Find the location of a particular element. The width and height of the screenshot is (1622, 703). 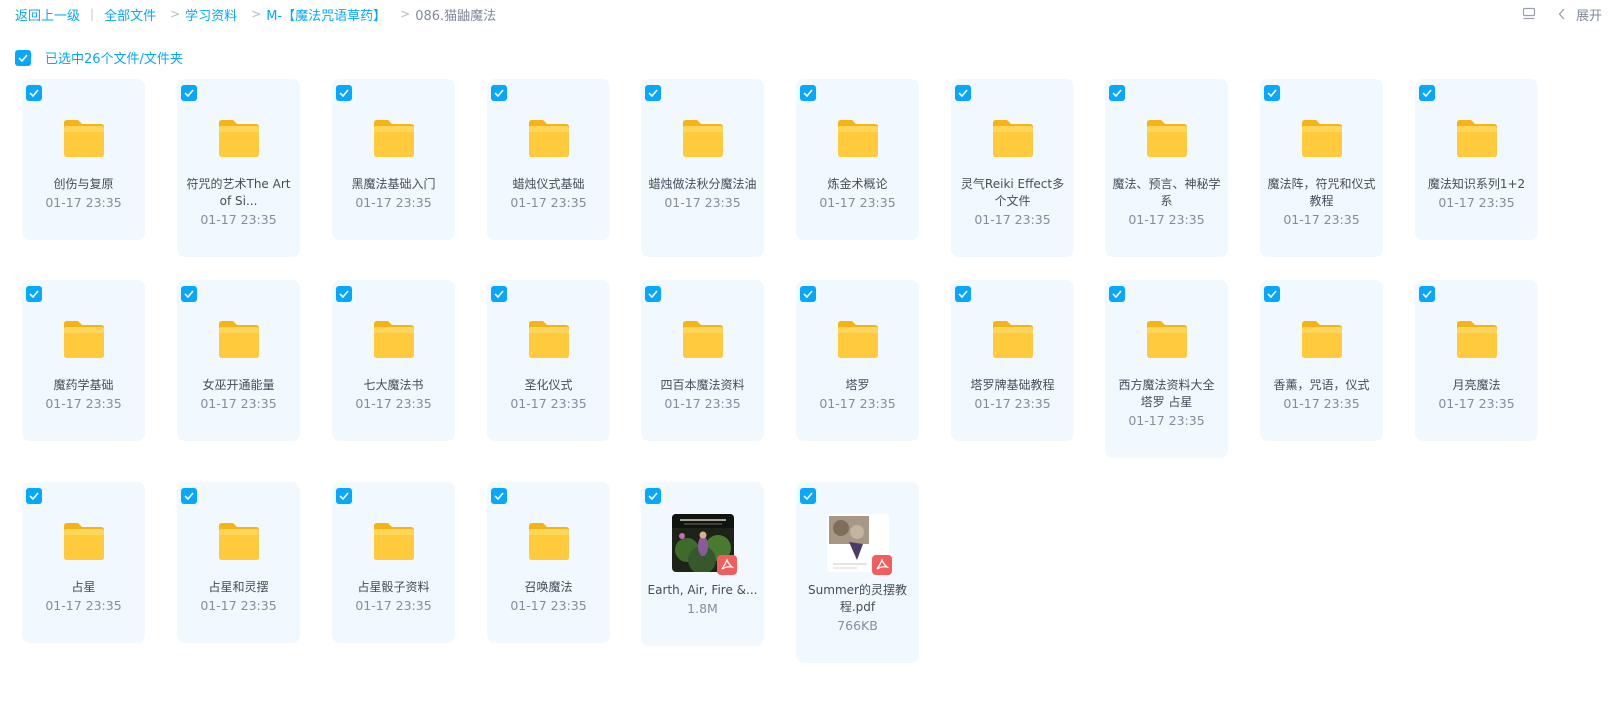

file-card: 蜡烛仪式基础 01-17 23:35 is located at coordinates (548, 159).